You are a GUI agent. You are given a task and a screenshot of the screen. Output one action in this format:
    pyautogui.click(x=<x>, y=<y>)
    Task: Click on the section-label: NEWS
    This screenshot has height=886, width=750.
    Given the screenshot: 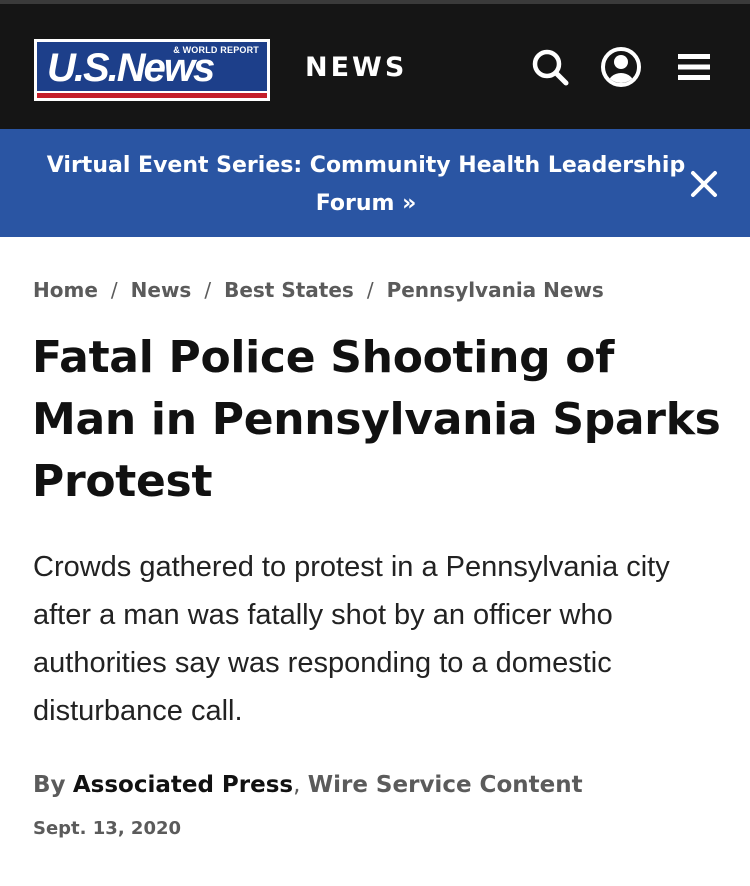 What is the action you would take?
    pyautogui.click(x=356, y=67)
    